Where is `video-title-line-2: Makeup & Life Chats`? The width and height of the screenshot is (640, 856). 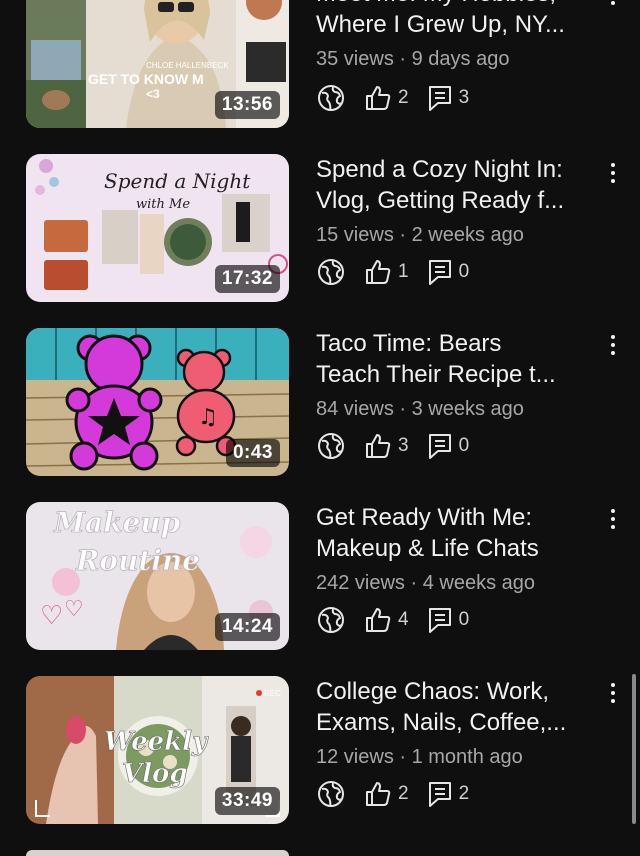 video-title-line-2: Makeup & Life Chats is located at coordinates (427, 548).